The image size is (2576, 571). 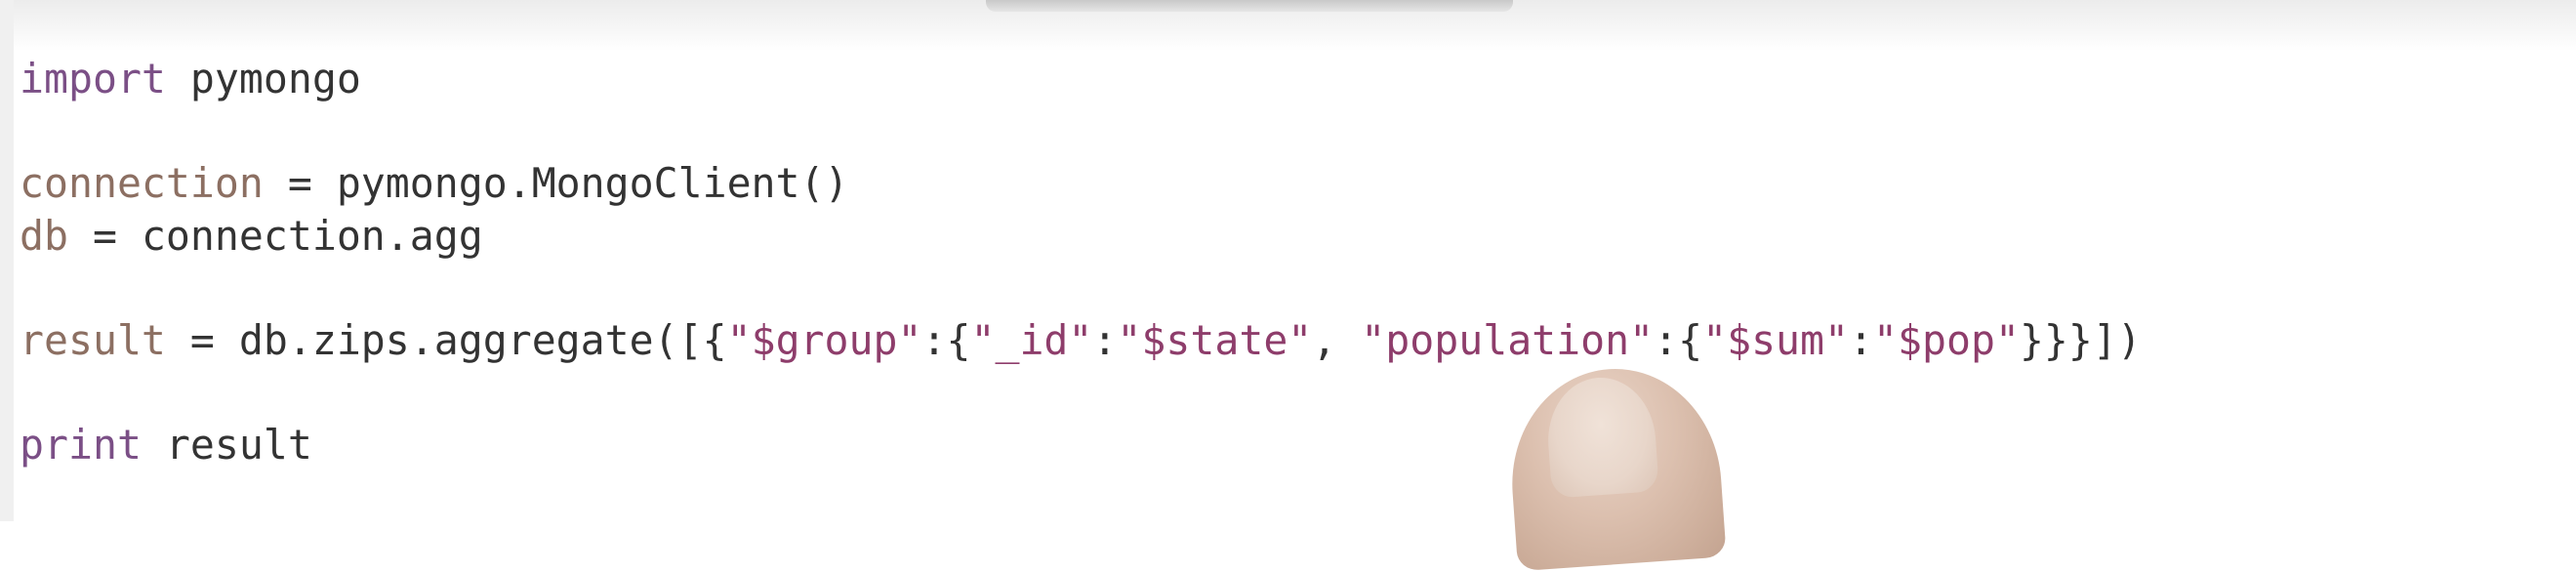 I want to click on code-token-plain: ,, so click(x=1337, y=339).